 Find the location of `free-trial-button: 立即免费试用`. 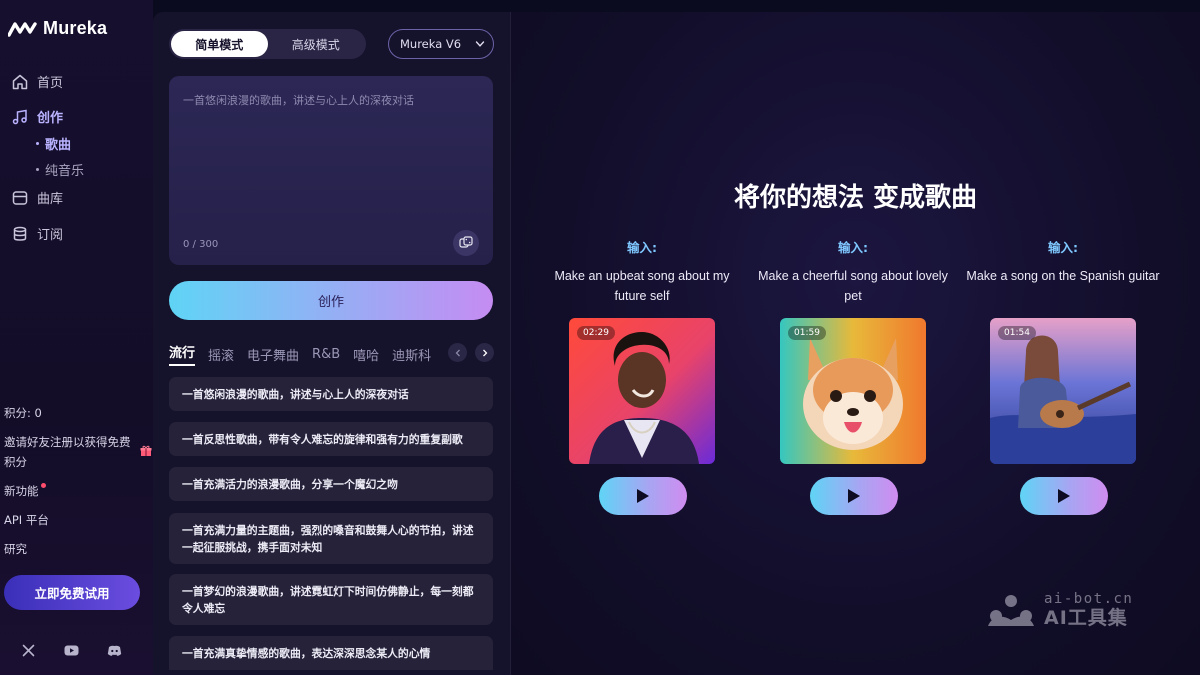

free-trial-button: 立即免费试用 is located at coordinates (72, 592).